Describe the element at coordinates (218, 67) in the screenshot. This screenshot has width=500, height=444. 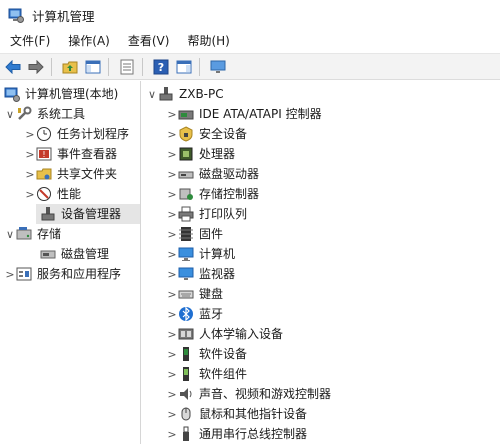
I see `monitor-button` at that location.